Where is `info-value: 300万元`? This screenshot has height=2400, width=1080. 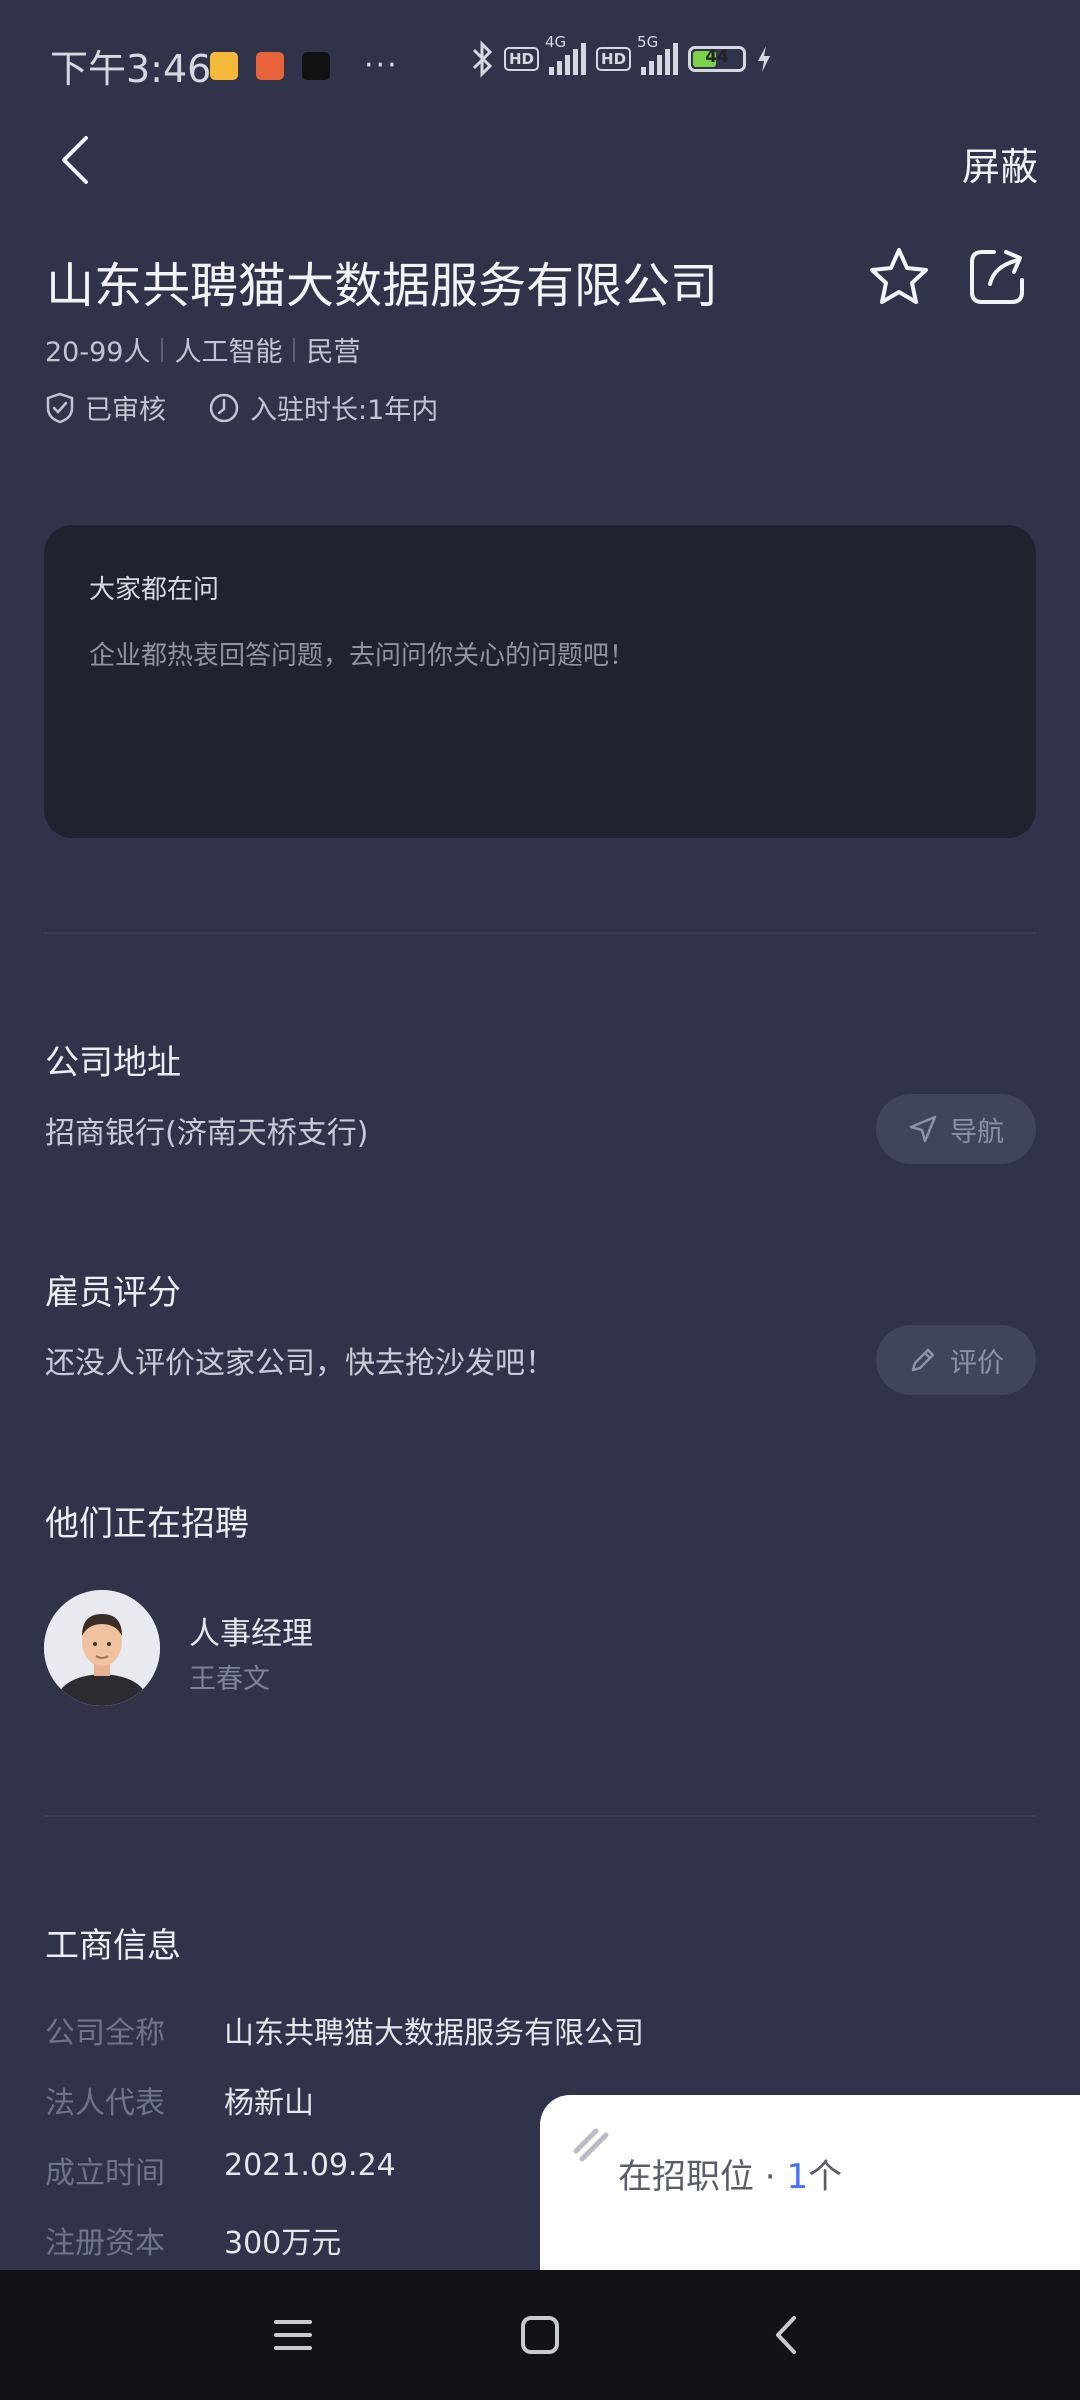 info-value: 300万元 is located at coordinates (283, 2243).